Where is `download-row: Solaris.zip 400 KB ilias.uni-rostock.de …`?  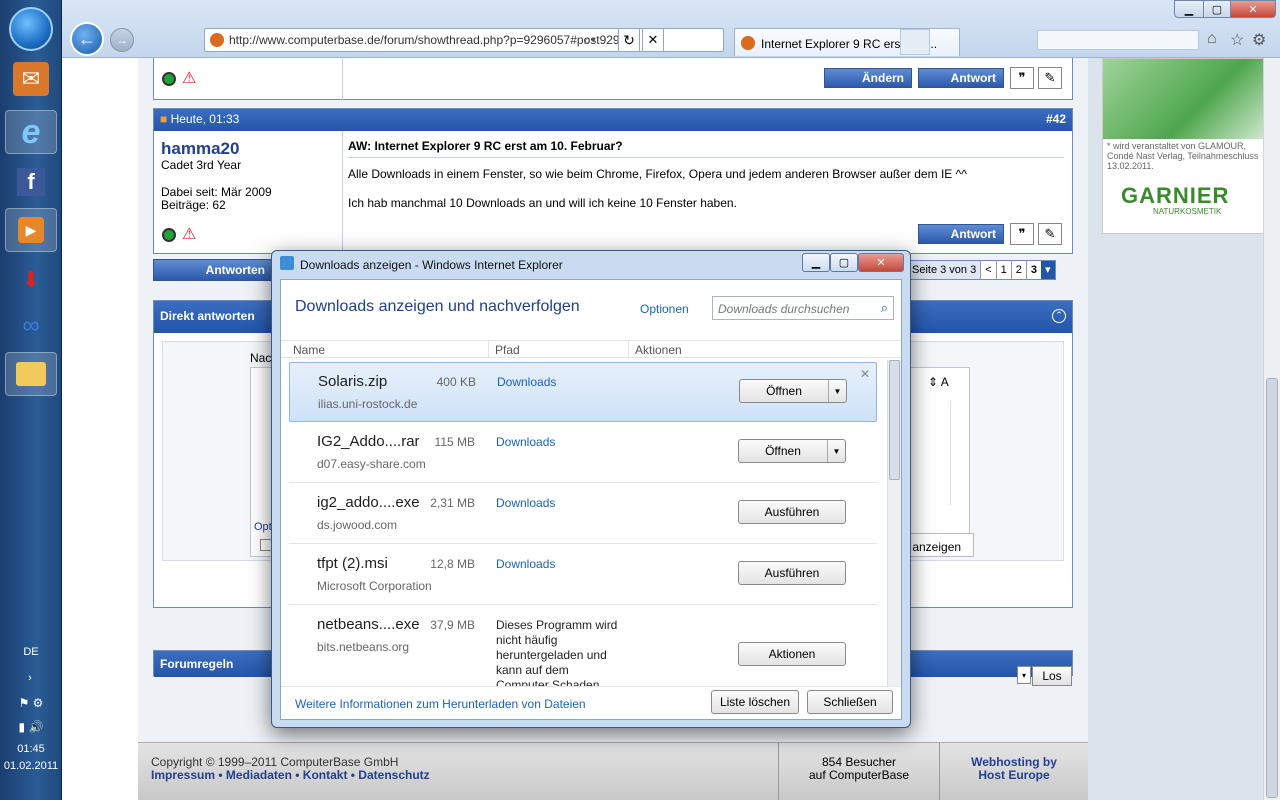
download-row: Solaris.zip 400 KB ilias.uni-rostock.de … is located at coordinates (583, 392).